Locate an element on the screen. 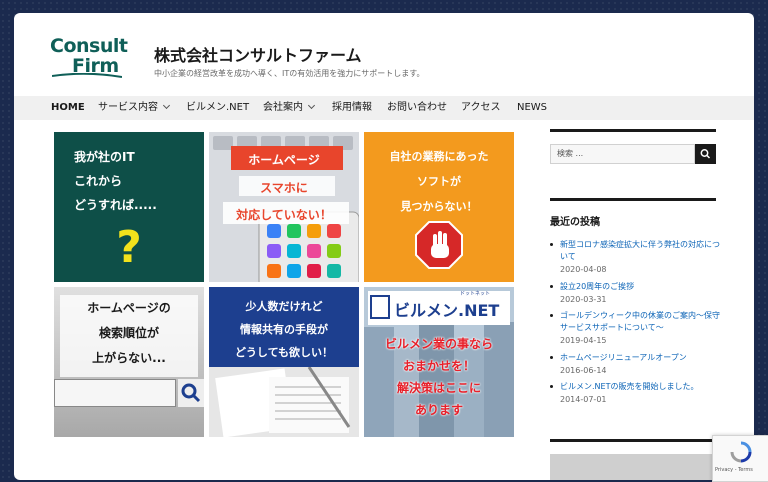 This screenshot has width=768, height=482. post-link: ゴールデンウィーク中の休業のご案内～保守サービスサポートについて～ is located at coordinates (640, 322).